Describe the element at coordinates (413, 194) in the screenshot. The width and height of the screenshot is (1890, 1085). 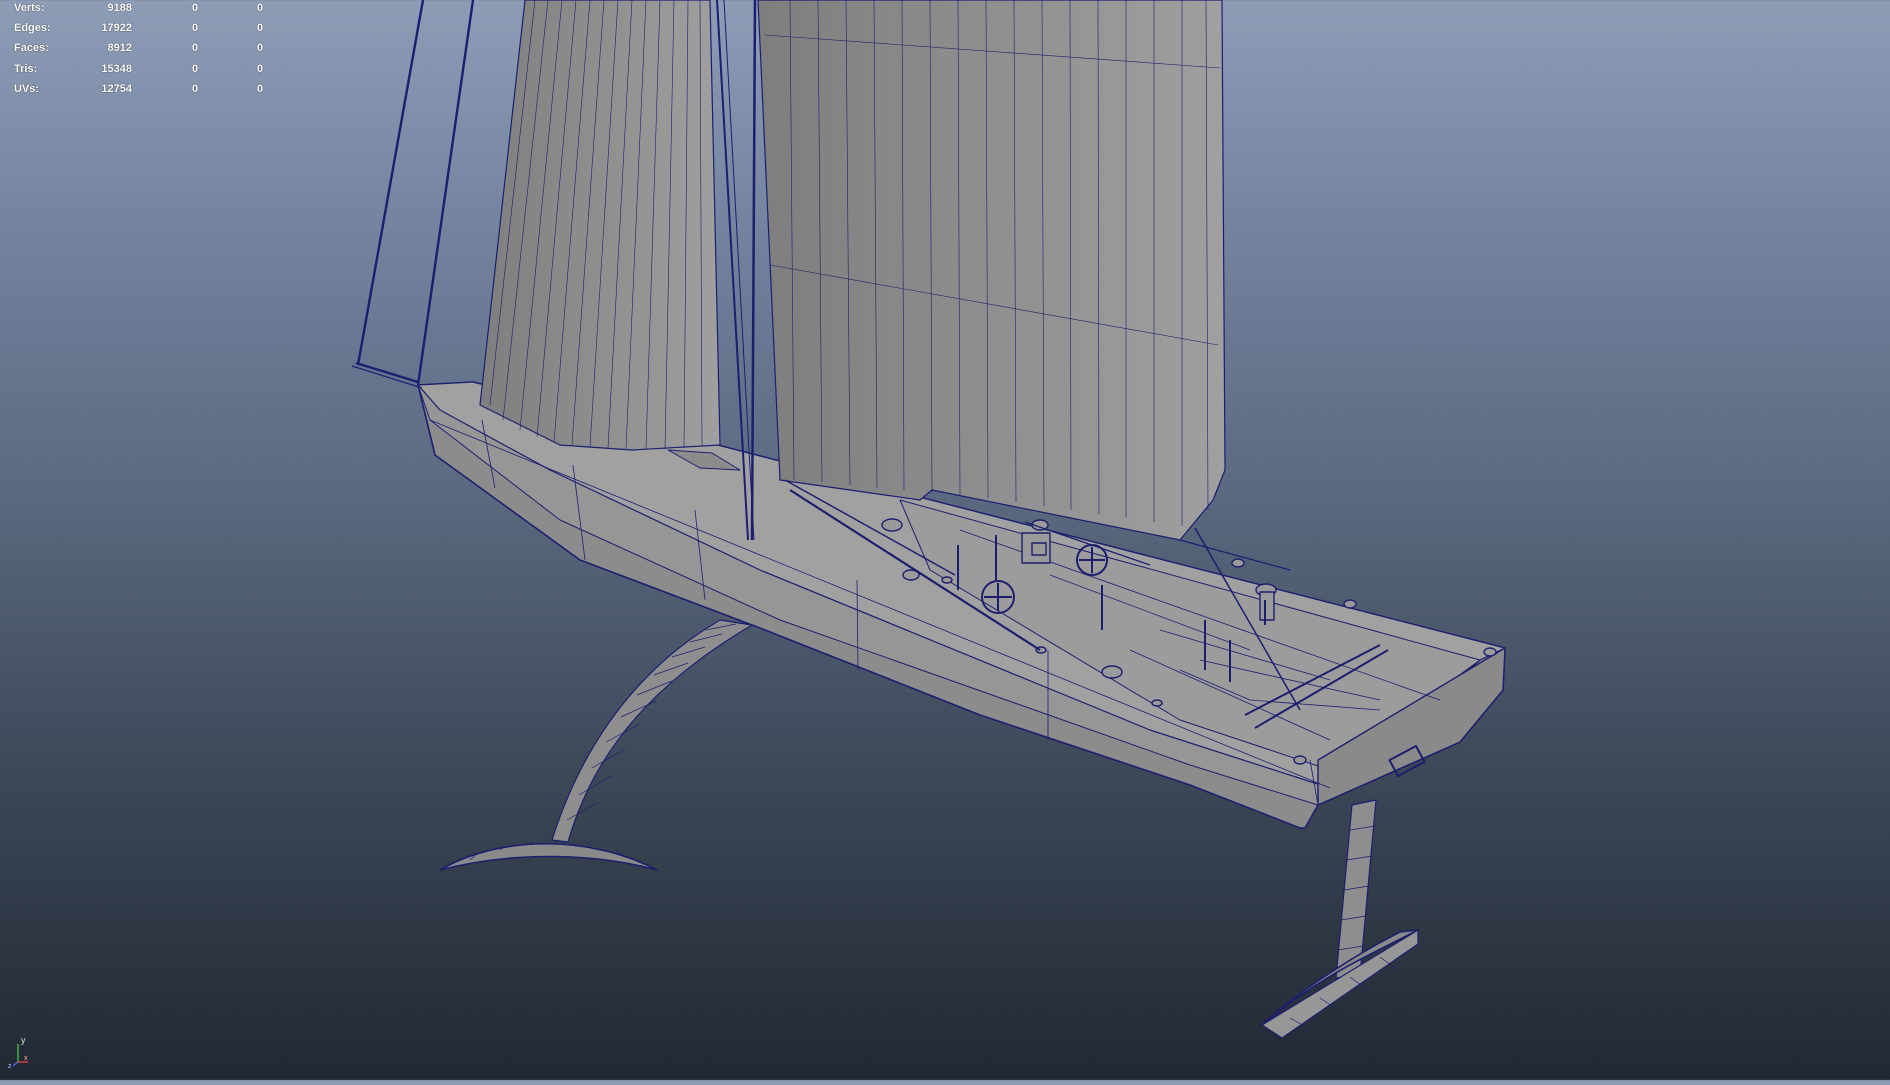
I see `forestay` at that location.